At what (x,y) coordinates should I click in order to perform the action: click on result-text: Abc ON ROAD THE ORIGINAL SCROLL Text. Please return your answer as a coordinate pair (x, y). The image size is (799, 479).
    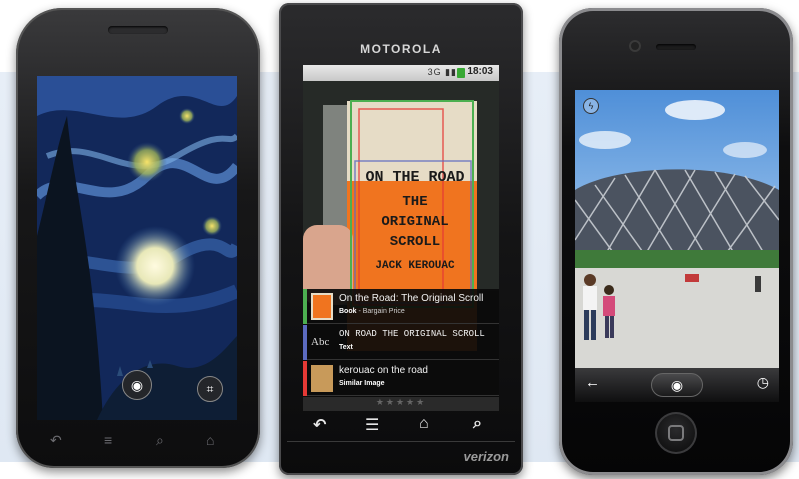
    Looking at the image, I should click on (401, 342).